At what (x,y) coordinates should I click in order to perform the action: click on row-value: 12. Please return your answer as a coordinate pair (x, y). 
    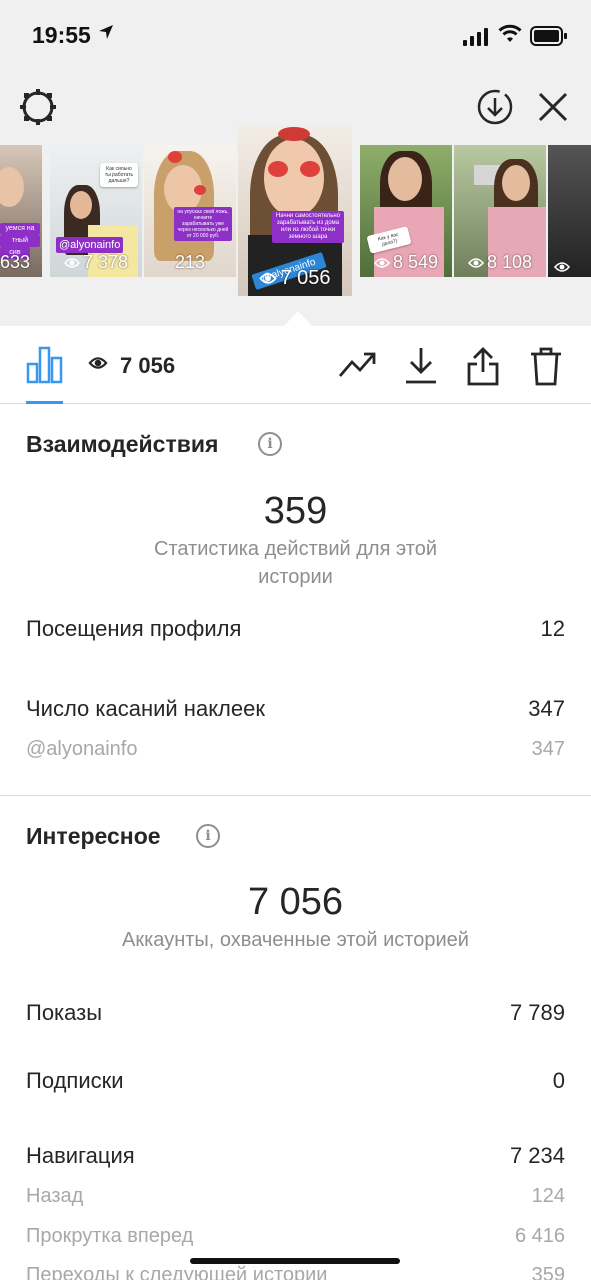
    Looking at the image, I should click on (552, 628).